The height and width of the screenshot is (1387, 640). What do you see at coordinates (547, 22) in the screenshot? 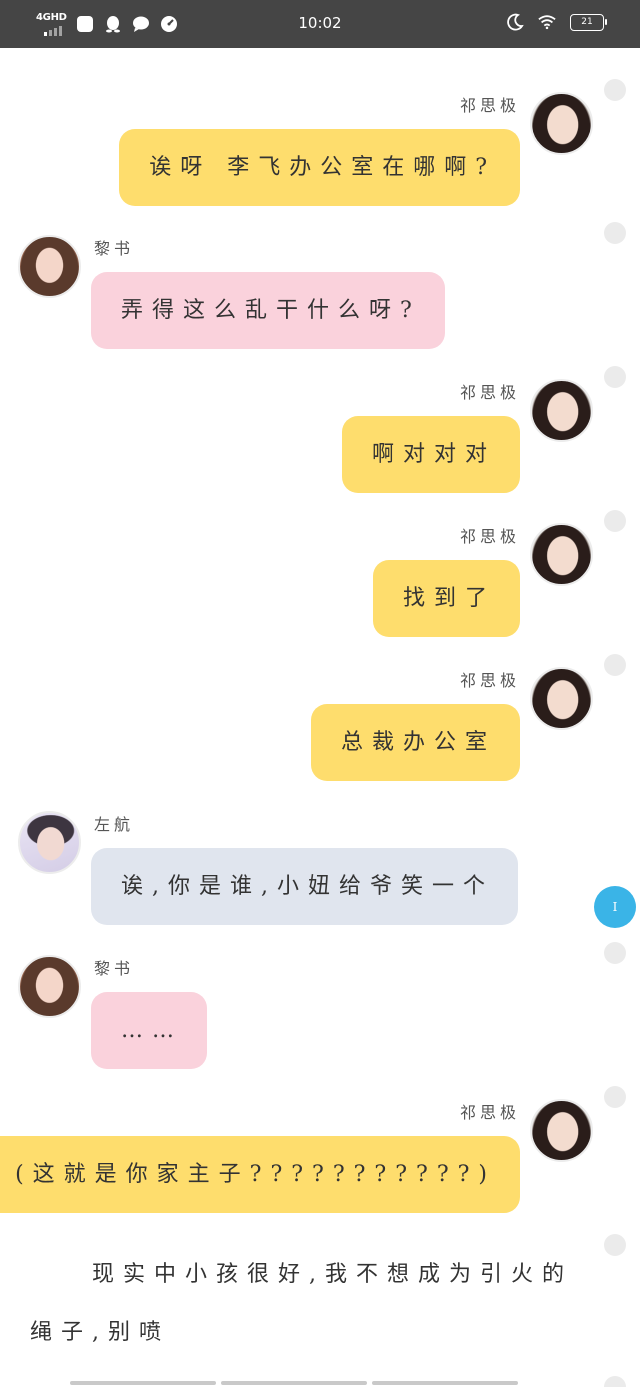
I see `wifi-icon` at bounding box center [547, 22].